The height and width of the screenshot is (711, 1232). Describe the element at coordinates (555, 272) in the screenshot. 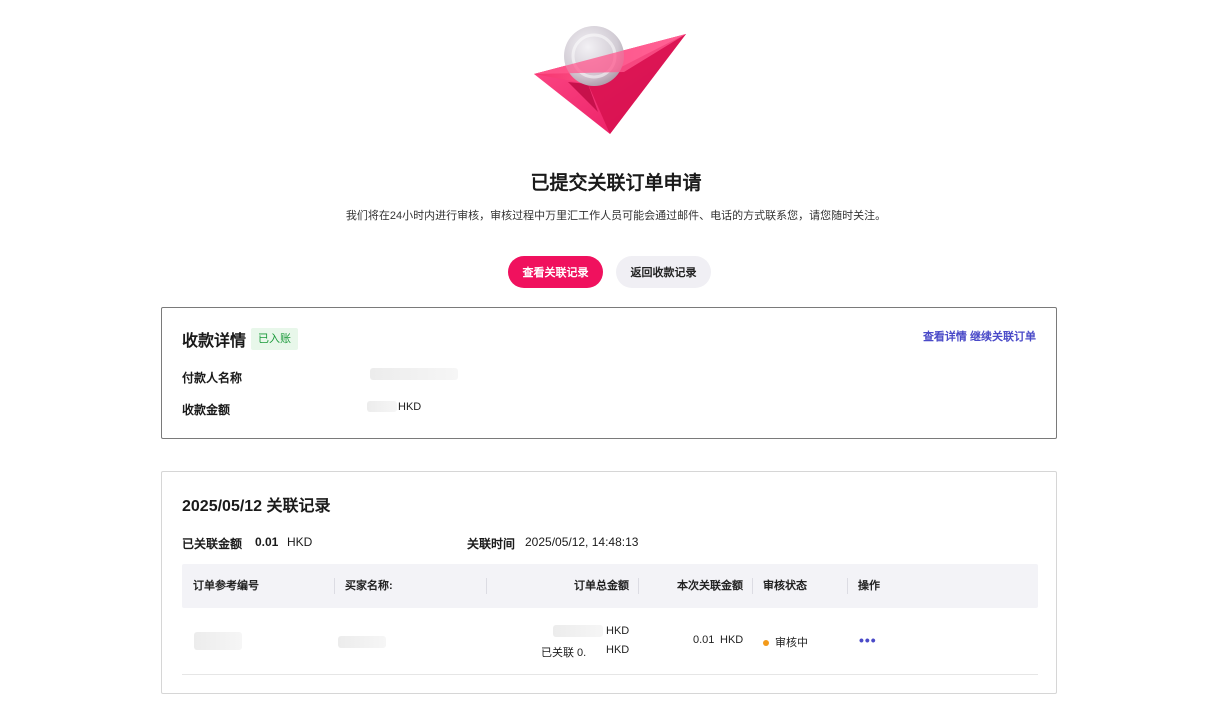

I see `view-association-records-button: 查看关联记录` at that location.